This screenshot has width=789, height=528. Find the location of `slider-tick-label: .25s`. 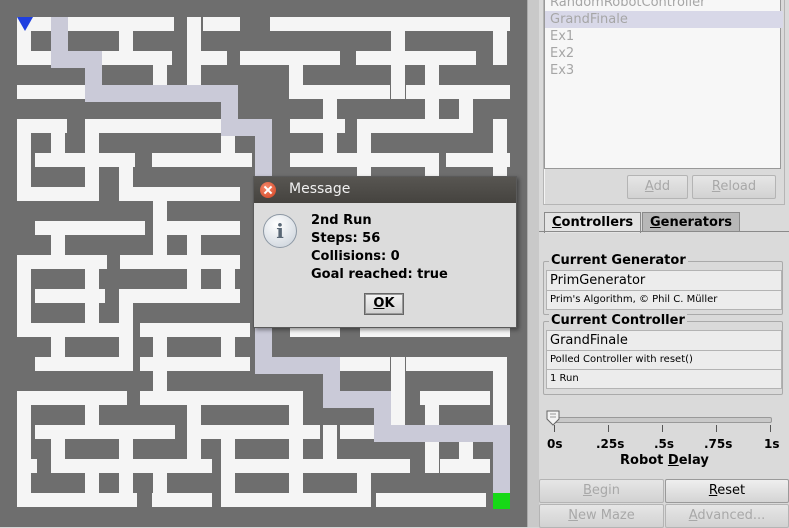

slider-tick-label: .25s is located at coordinates (610, 444).